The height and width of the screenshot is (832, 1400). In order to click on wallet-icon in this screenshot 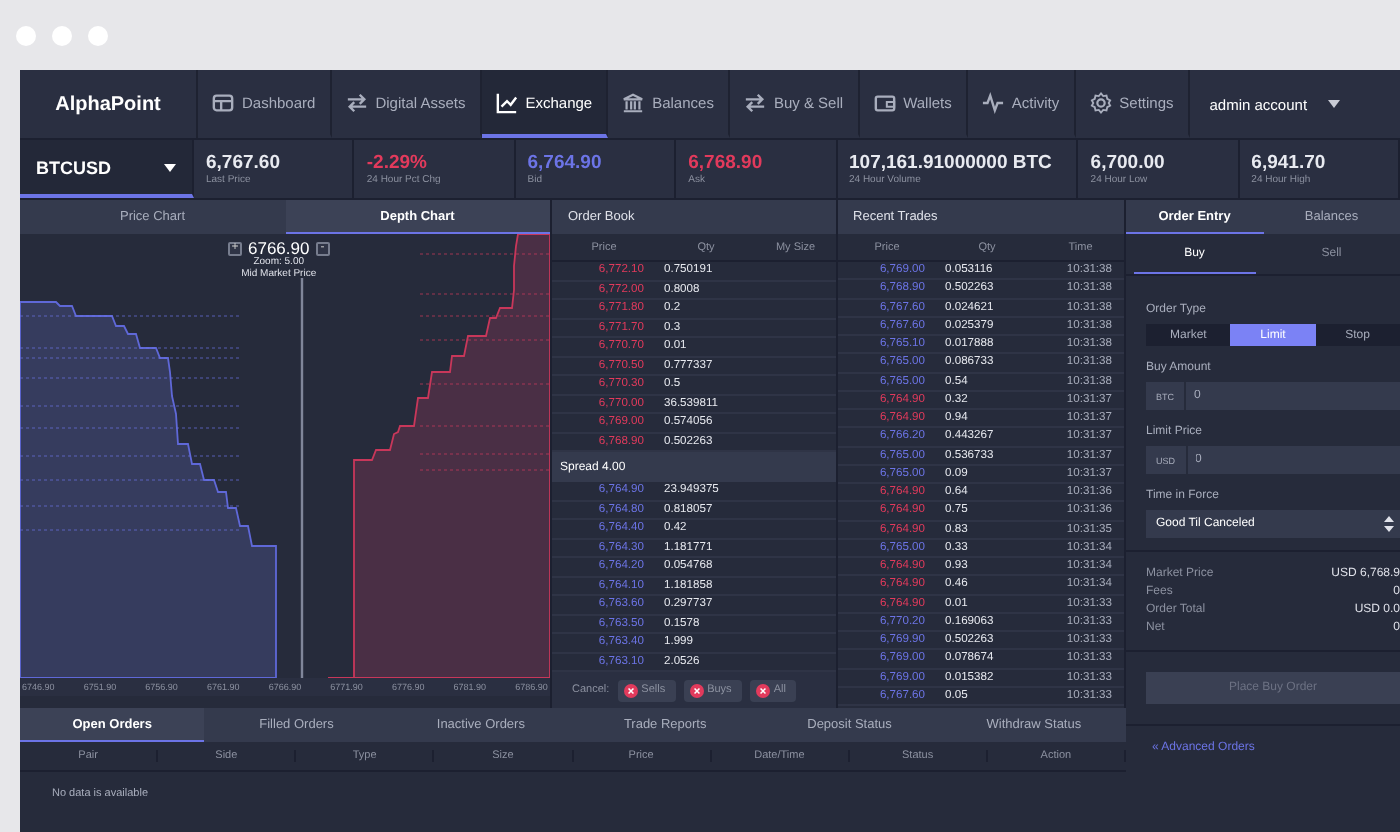, I will do `click(884, 102)`.